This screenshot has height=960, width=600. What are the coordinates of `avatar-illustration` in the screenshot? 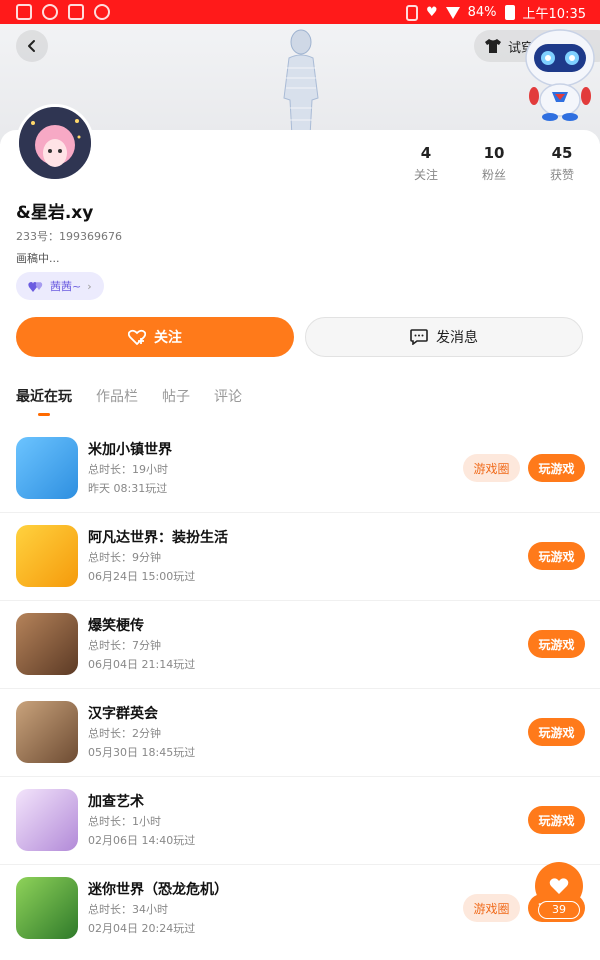 It's located at (55, 143).